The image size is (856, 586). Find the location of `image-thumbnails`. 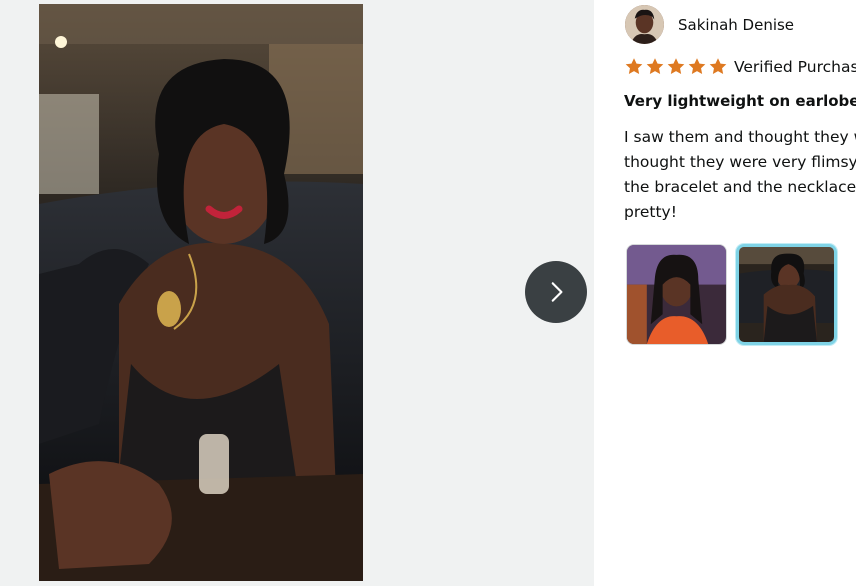

image-thumbnails is located at coordinates (736, 294).